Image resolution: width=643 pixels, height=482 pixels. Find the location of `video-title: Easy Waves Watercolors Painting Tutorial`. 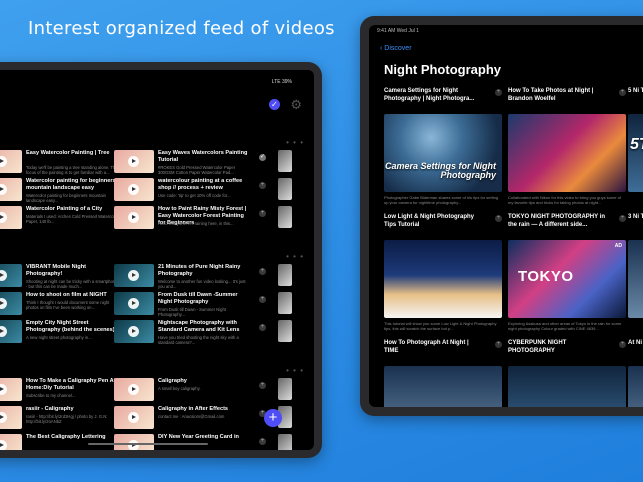

video-title: Easy Waves Watercolors Painting Tutorial is located at coordinates (203, 156).